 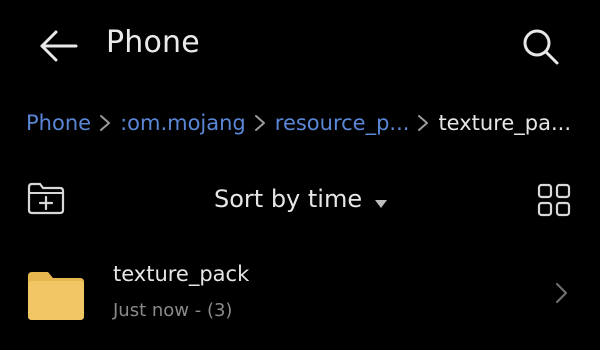 What do you see at coordinates (181, 274) in the screenshot?
I see `file-name: texture_pack` at bounding box center [181, 274].